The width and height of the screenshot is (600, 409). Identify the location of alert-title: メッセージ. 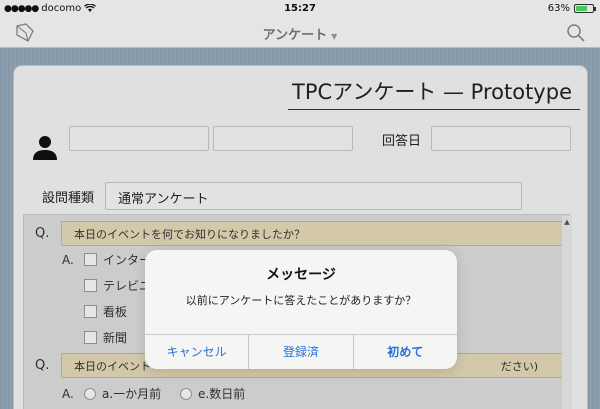
(301, 275).